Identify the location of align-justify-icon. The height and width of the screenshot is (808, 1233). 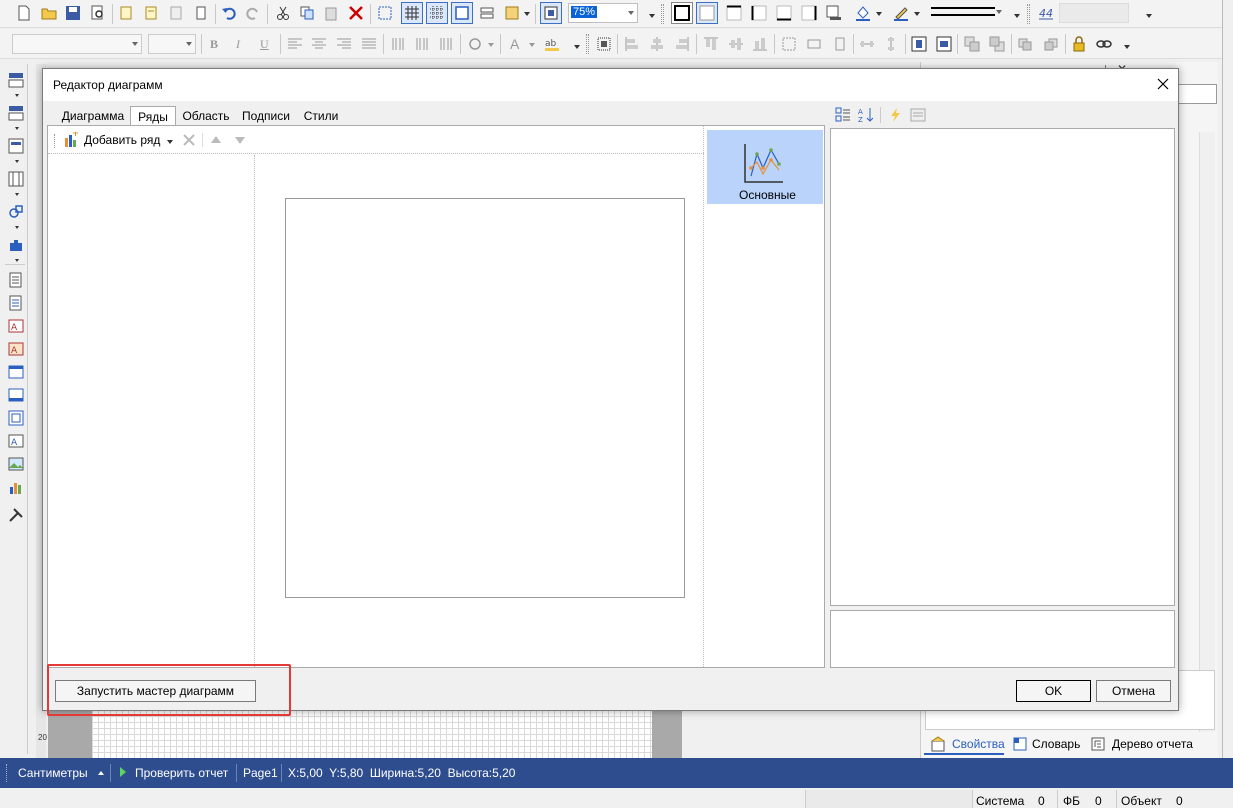
(369, 44).